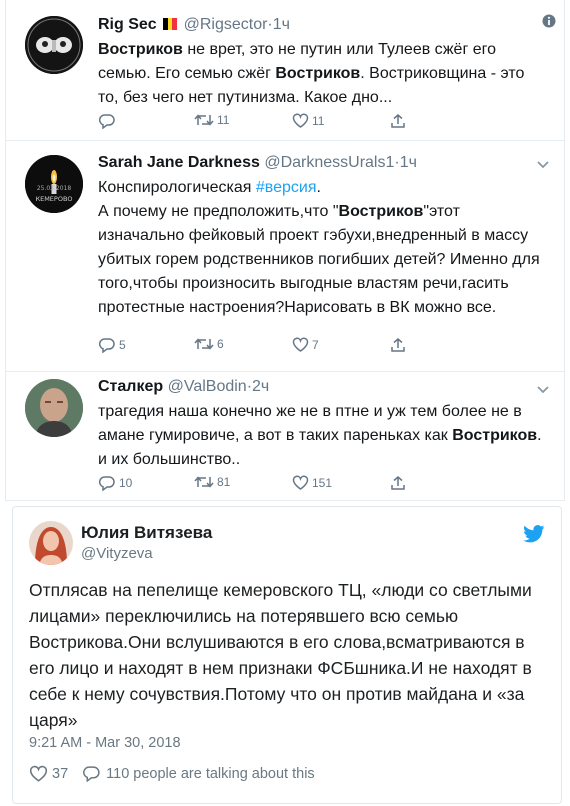 The width and height of the screenshot is (570, 806). I want to click on display-name: Sarah Jane Darkness, so click(179, 162).